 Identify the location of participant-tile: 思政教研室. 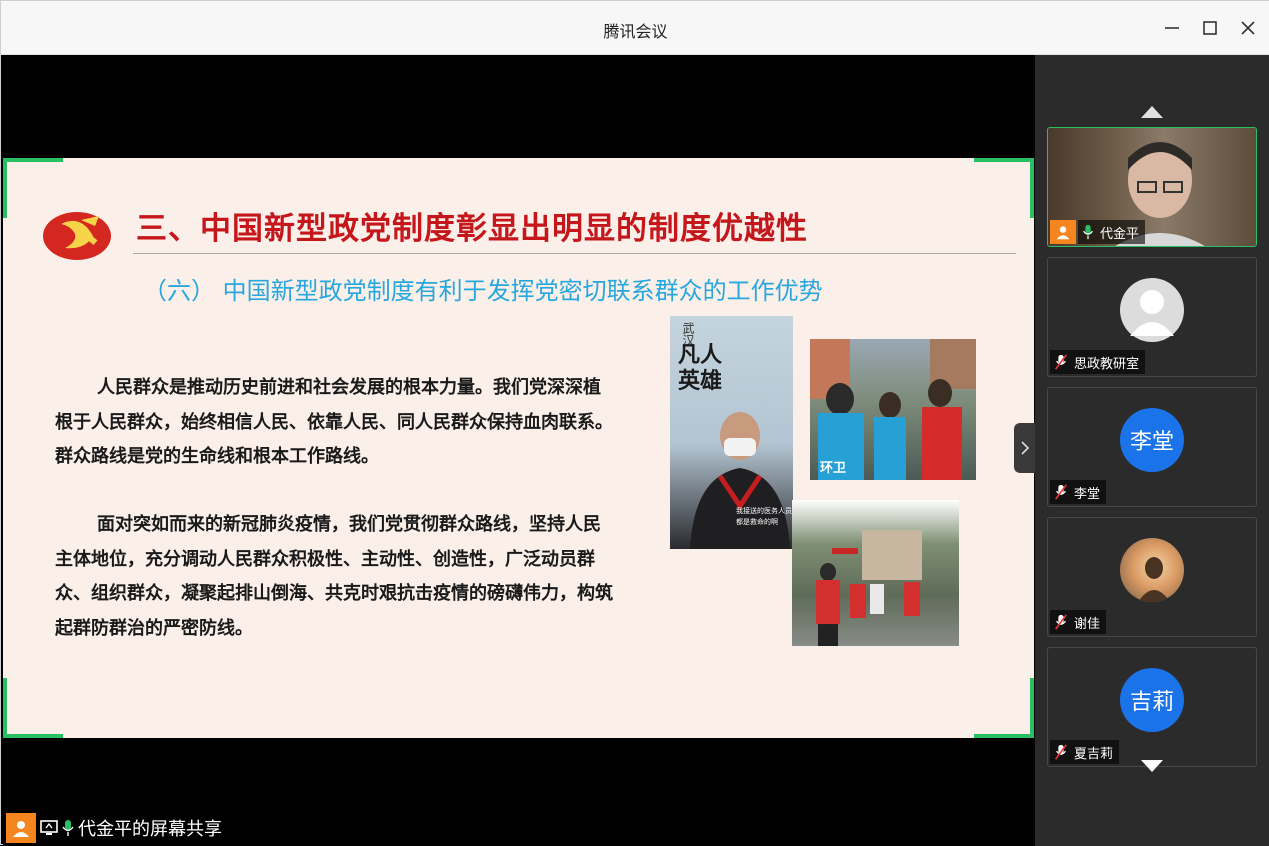
(1152, 317).